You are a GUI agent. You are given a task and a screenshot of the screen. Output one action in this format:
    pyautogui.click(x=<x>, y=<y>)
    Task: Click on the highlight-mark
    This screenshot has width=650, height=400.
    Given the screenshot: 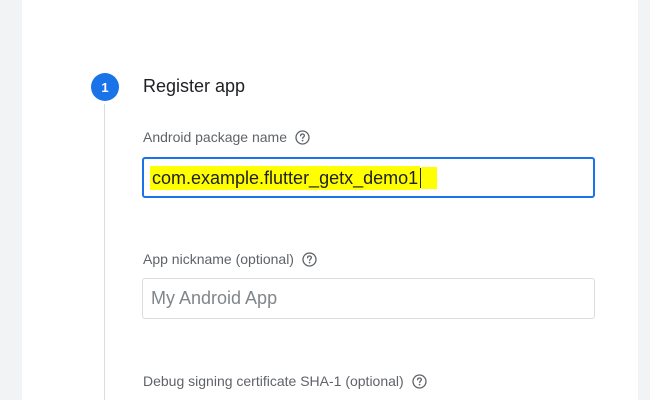 What is the action you would take?
    pyautogui.click(x=429, y=177)
    